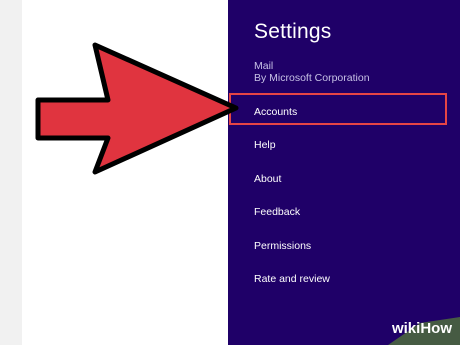 Image resolution: width=460 pixels, height=345 pixels. I want to click on watermark-how: How, so click(436, 328).